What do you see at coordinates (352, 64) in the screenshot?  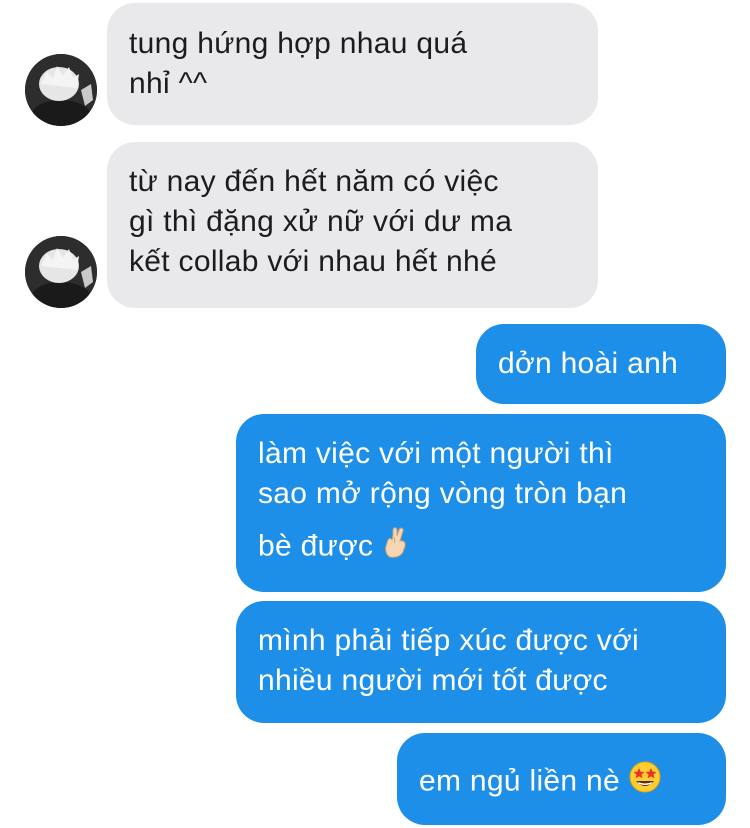 I see `message-bubble-incoming: tung hứng hợp nhau quá nhỉ ^^` at bounding box center [352, 64].